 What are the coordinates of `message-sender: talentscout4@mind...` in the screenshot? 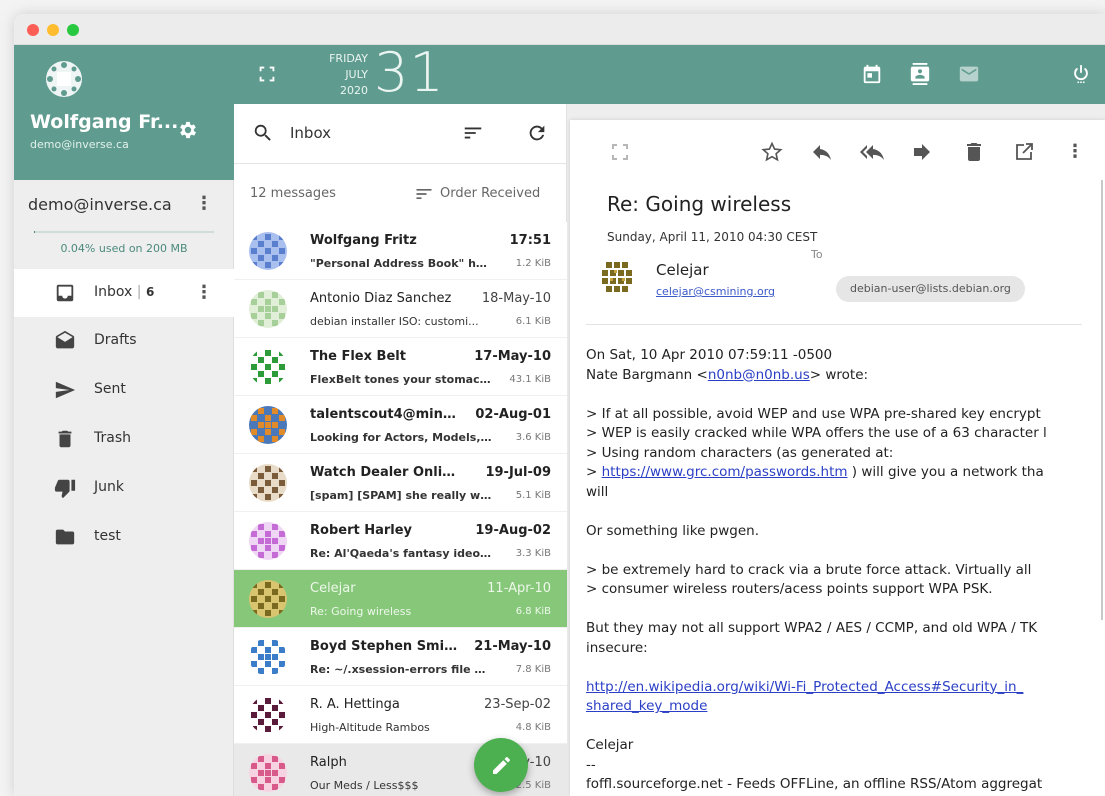 It's located at (385, 414).